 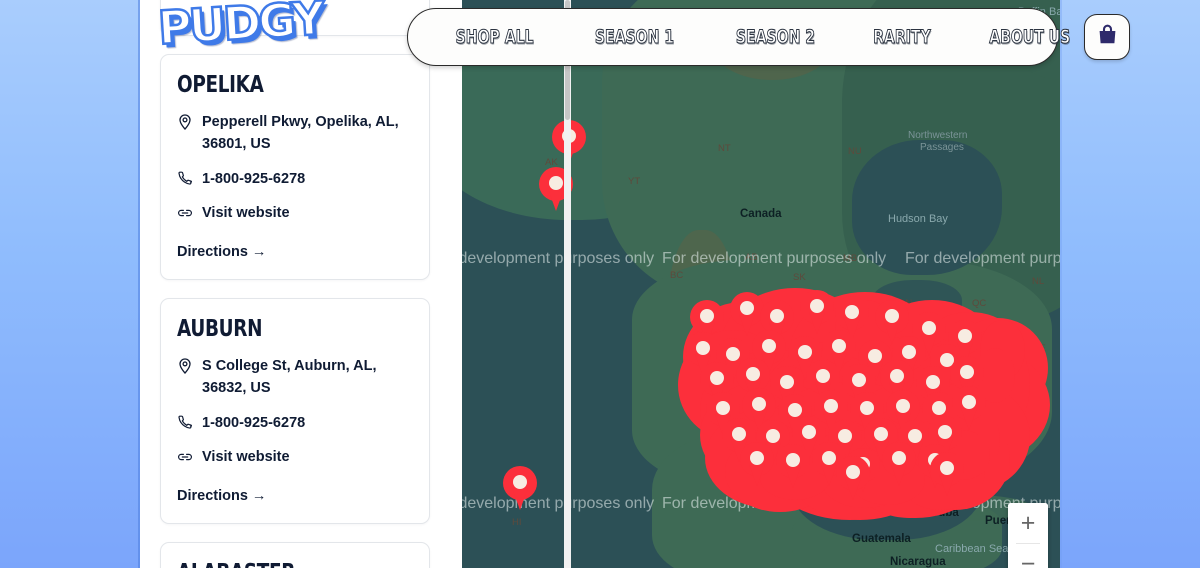 What do you see at coordinates (927, 207) in the screenshot?
I see `map-water-hudson-bay` at bounding box center [927, 207].